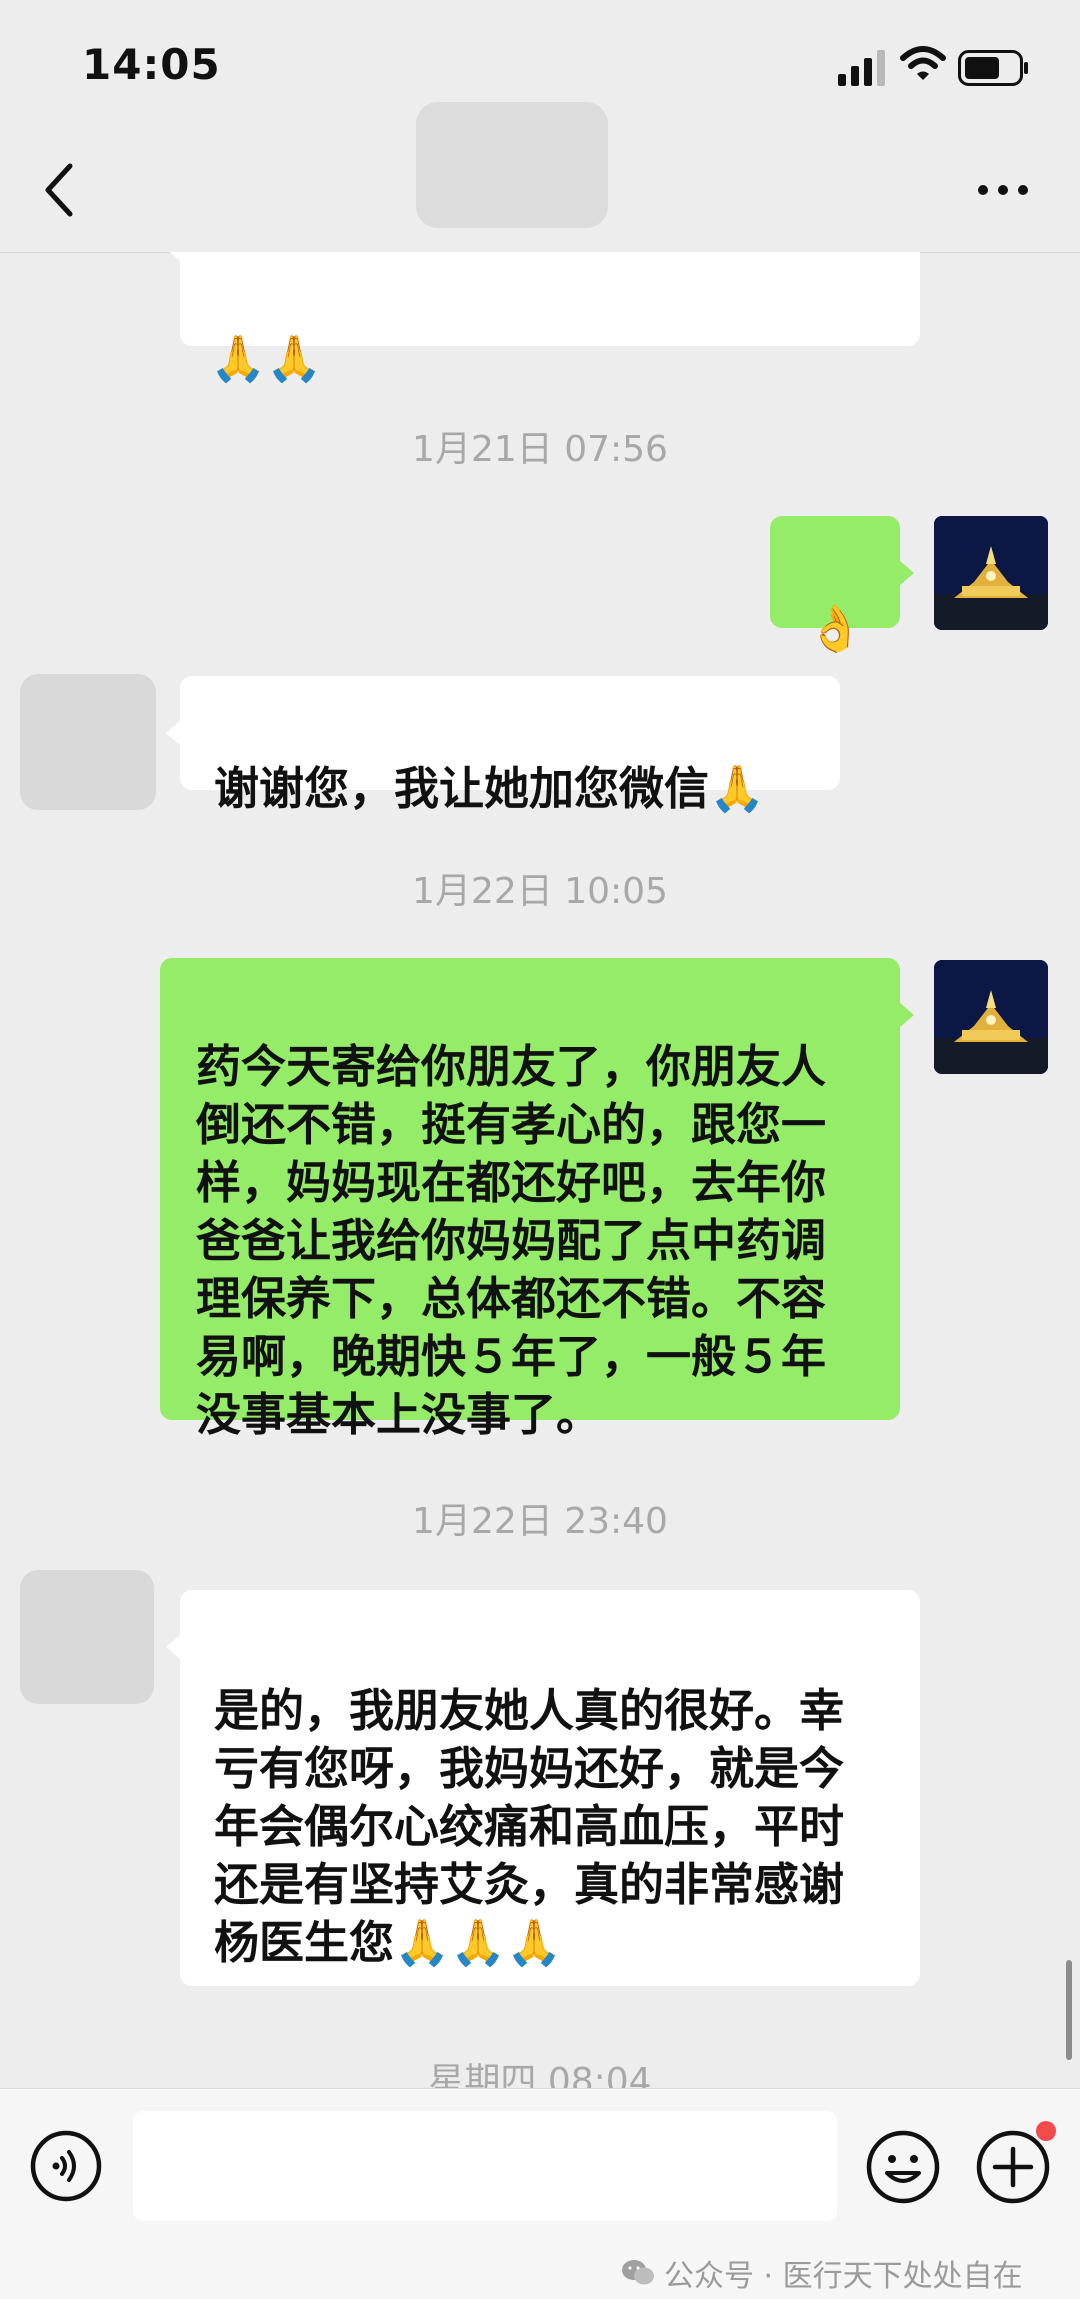 The image size is (1080, 2299). Describe the element at coordinates (485, 2166) in the screenshot. I see `message-input` at that location.